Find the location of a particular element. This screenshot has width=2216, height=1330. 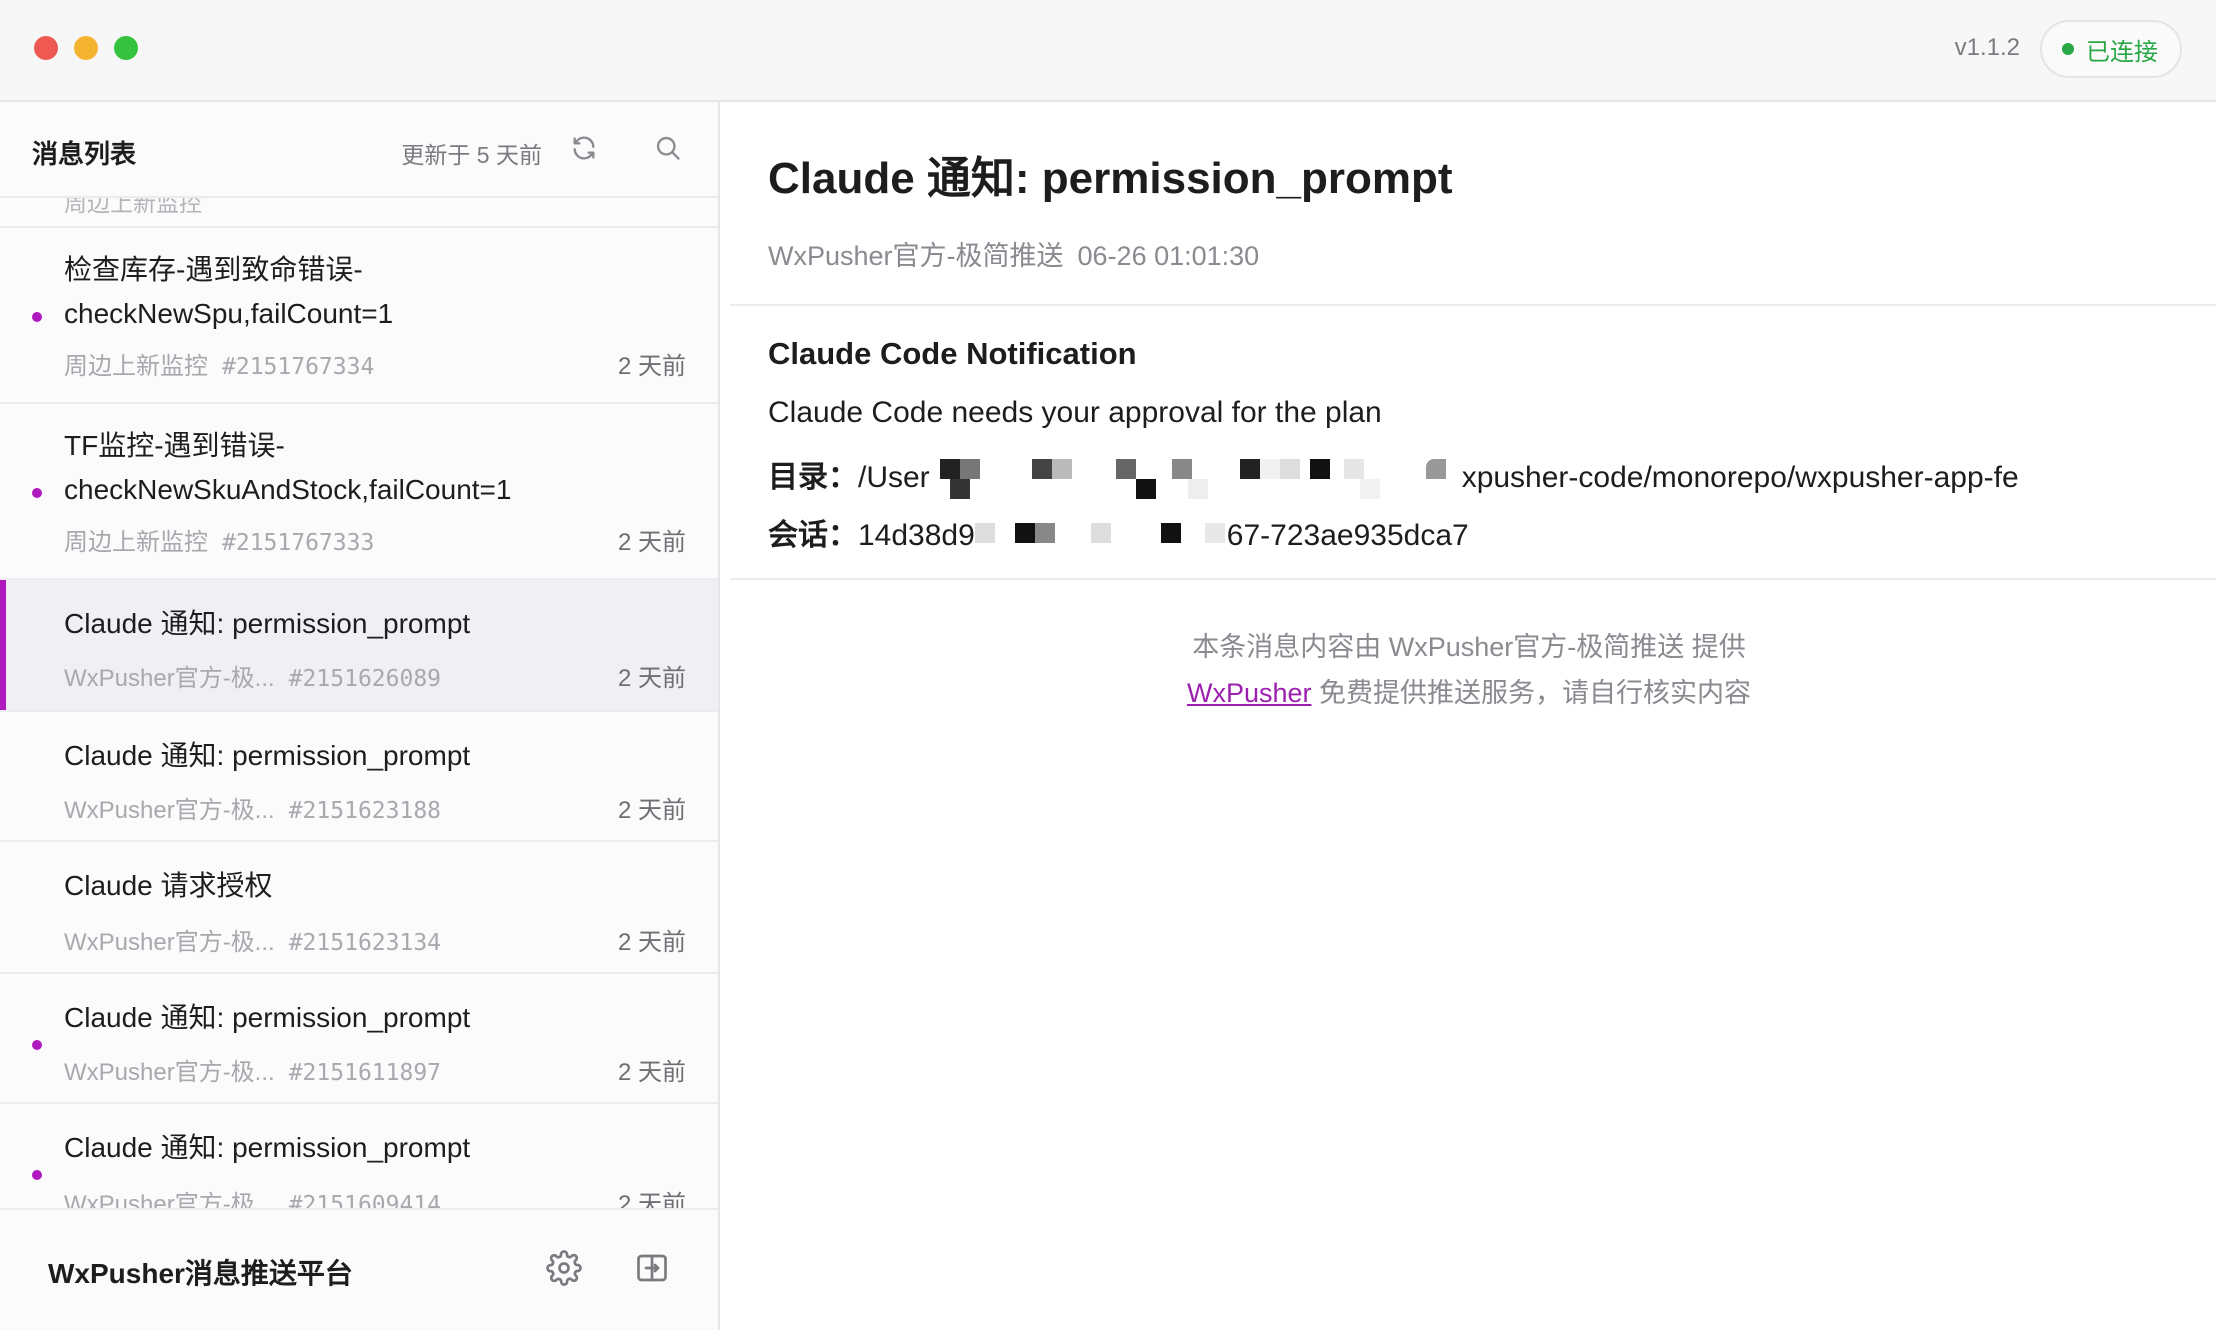

minimize-window-button is located at coordinates (86, 48).